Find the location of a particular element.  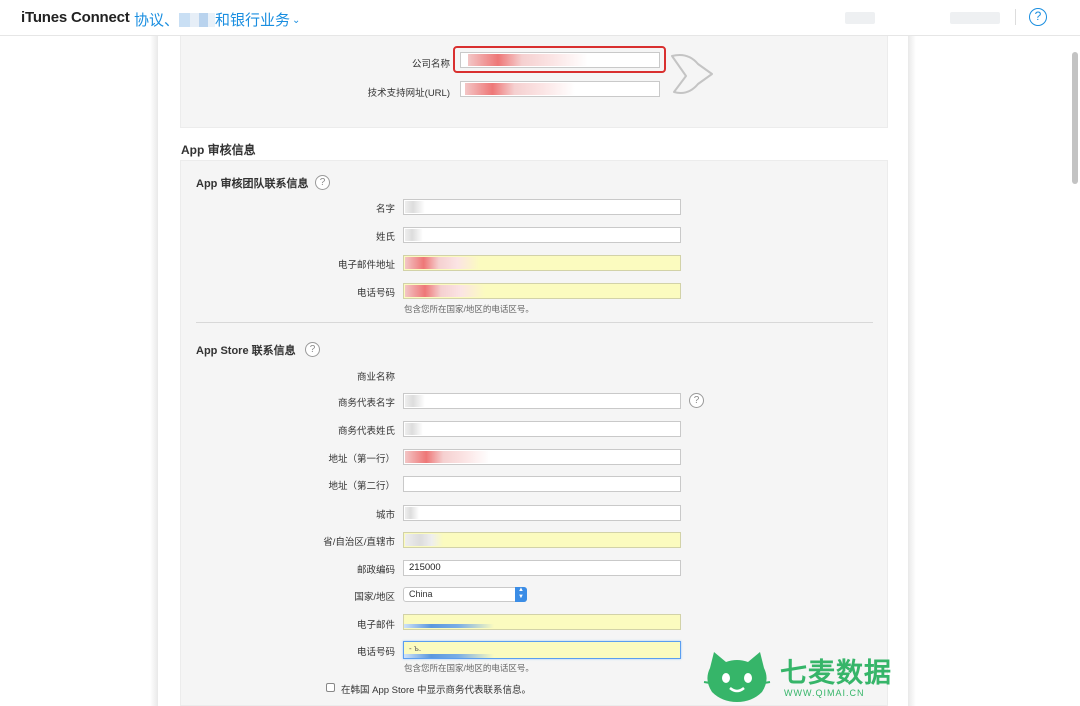

support-url-label: 技术支持网址(URL) is located at coordinates (408, 93).